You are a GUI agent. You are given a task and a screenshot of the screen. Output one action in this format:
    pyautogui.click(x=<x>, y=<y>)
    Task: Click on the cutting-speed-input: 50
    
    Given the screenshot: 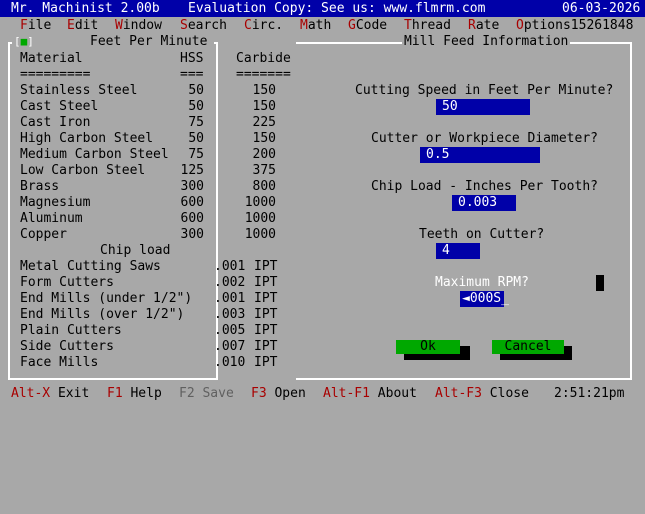 What is the action you would take?
    pyautogui.click(x=483, y=107)
    